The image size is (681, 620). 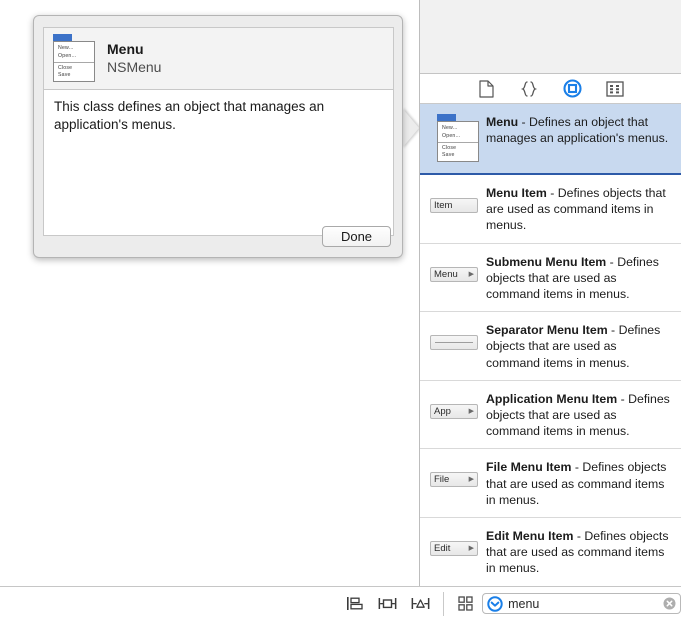 I want to click on library-search-field: menu, so click(x=581, y=603).